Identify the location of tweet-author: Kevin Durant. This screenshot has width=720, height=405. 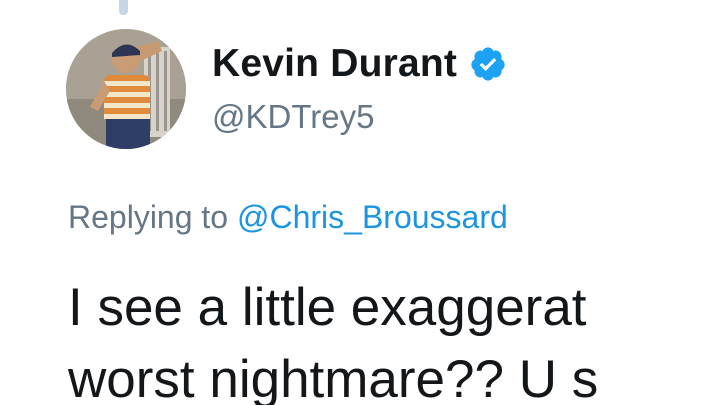
(359, 64).